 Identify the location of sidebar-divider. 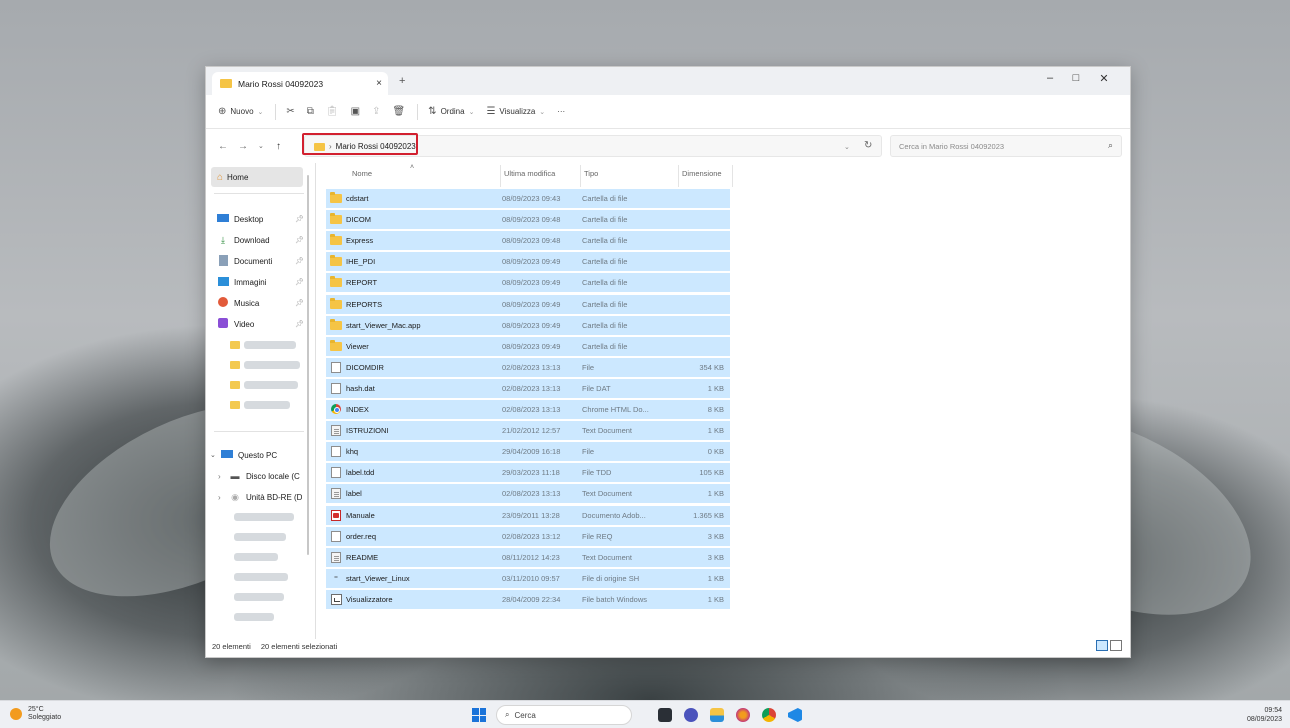
(259, 193).